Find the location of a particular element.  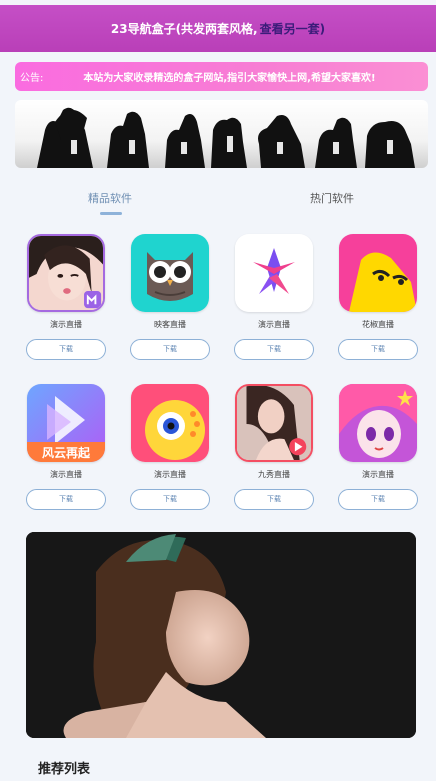

banner-image is located at coordinates (221, 134).